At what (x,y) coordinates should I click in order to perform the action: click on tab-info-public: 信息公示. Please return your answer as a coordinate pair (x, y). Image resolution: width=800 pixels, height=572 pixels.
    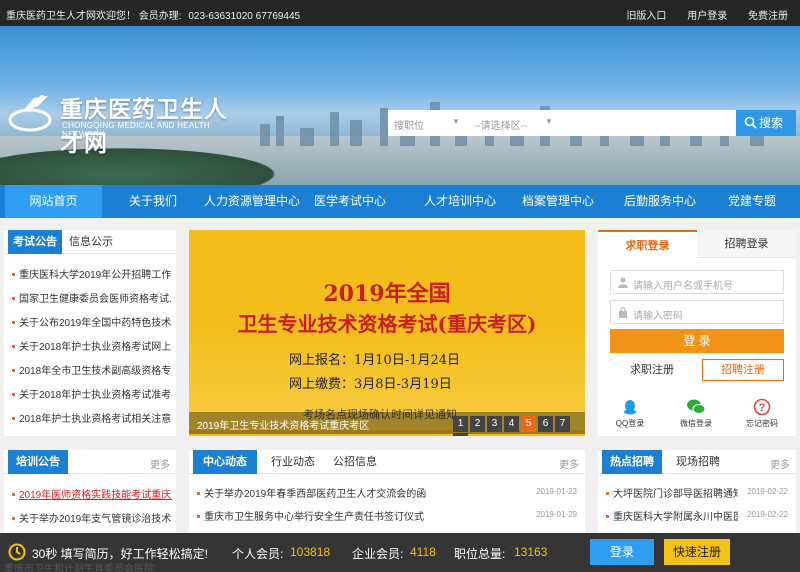
    Looking at the image, I should click on (91, 242).